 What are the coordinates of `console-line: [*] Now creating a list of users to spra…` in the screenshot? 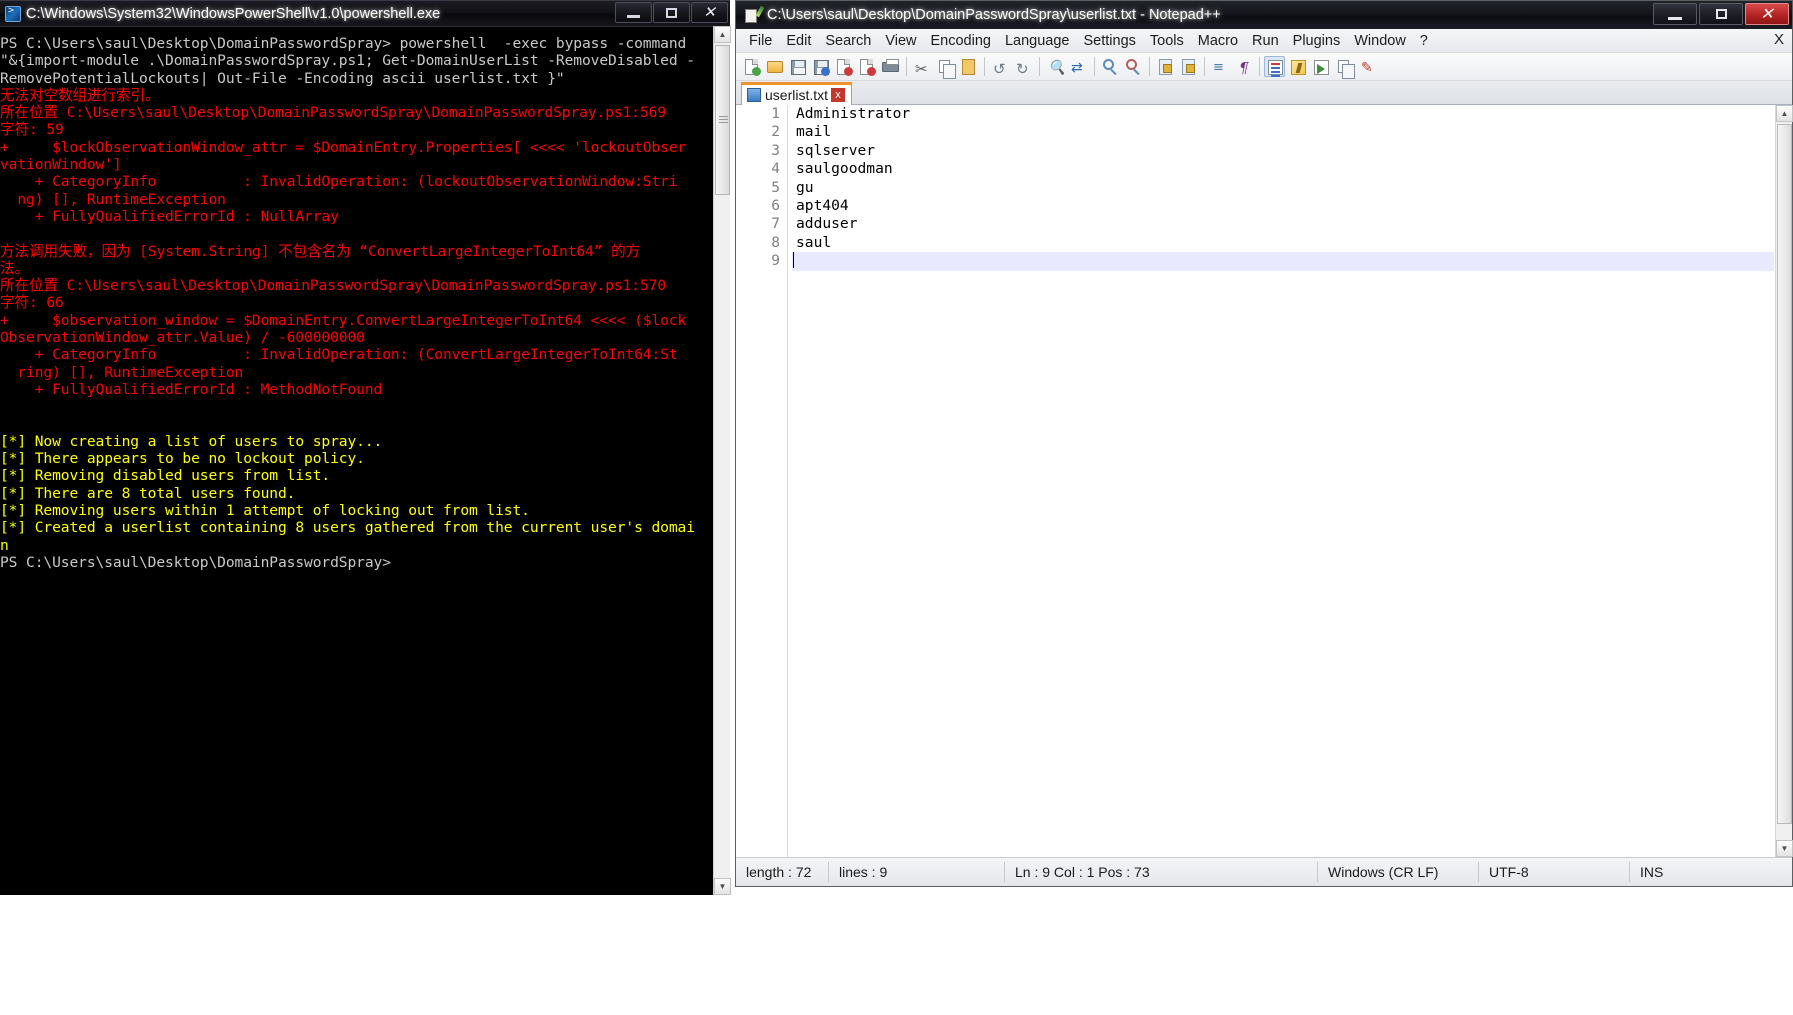 It's located at (191, 441).